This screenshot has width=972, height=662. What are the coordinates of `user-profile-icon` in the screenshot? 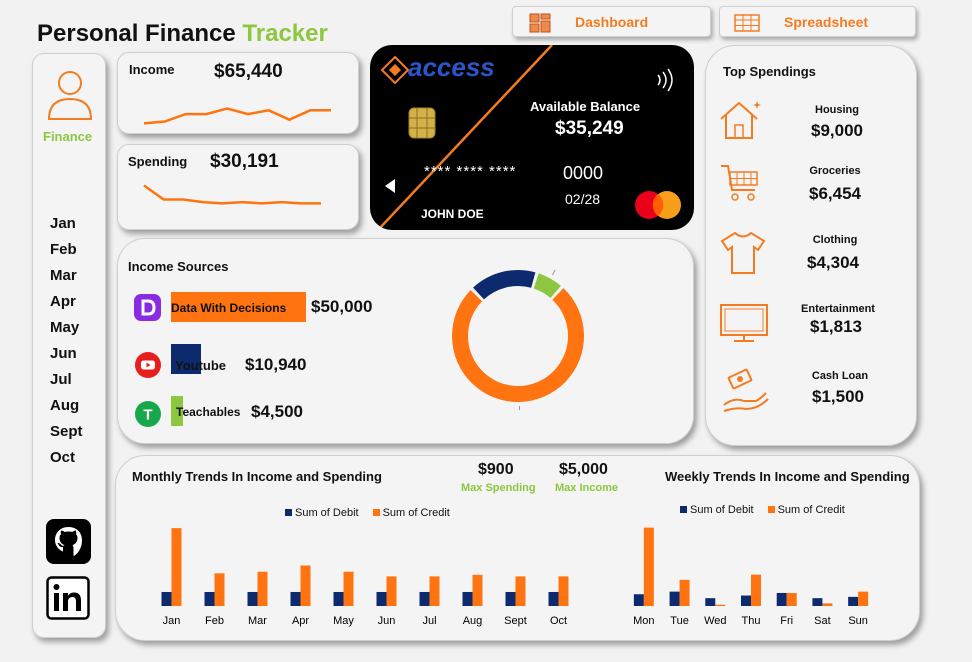 It's located at (70, 95).